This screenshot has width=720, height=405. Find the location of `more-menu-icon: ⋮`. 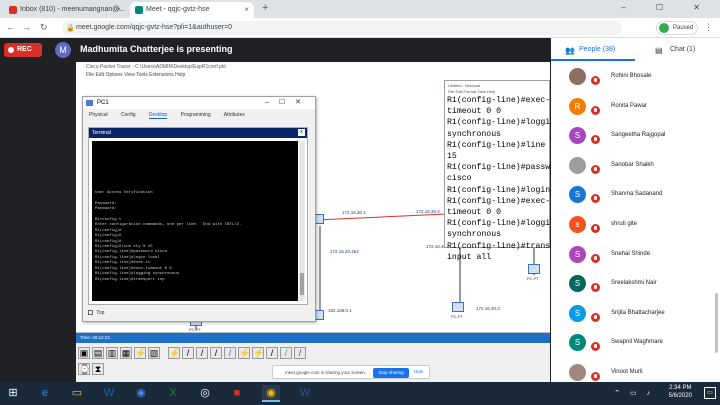

more-menu-icon: ⋮ is located at coordinates (708, 27).